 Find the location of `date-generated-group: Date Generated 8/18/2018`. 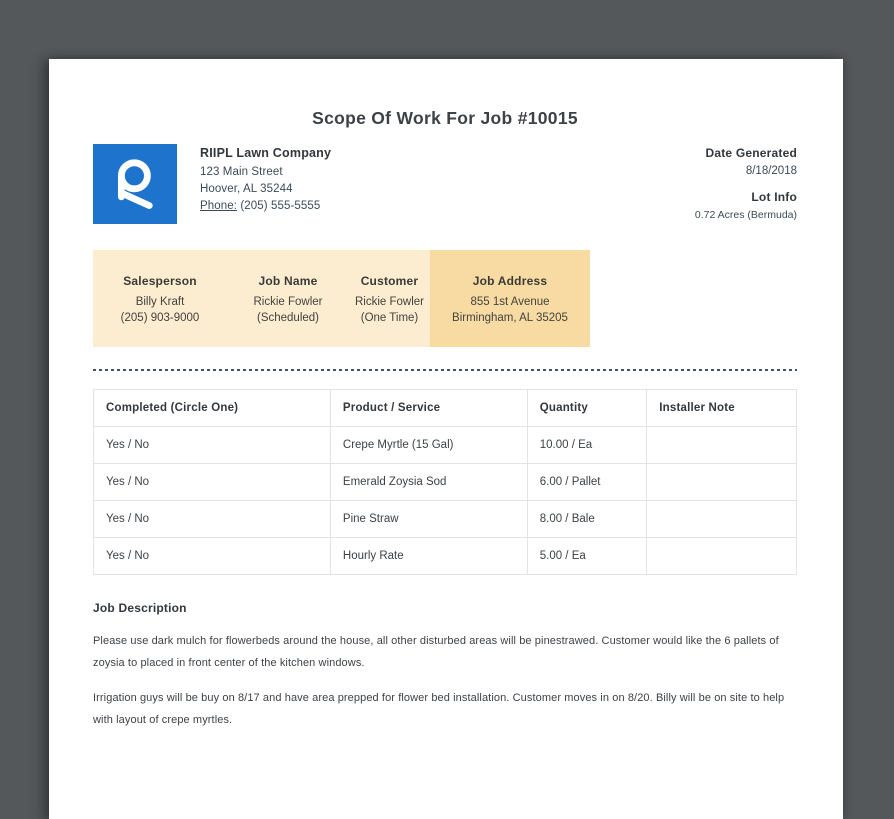

date-generated-group: Date Generated 8/18/2018 is located at coordinates (746, 161).